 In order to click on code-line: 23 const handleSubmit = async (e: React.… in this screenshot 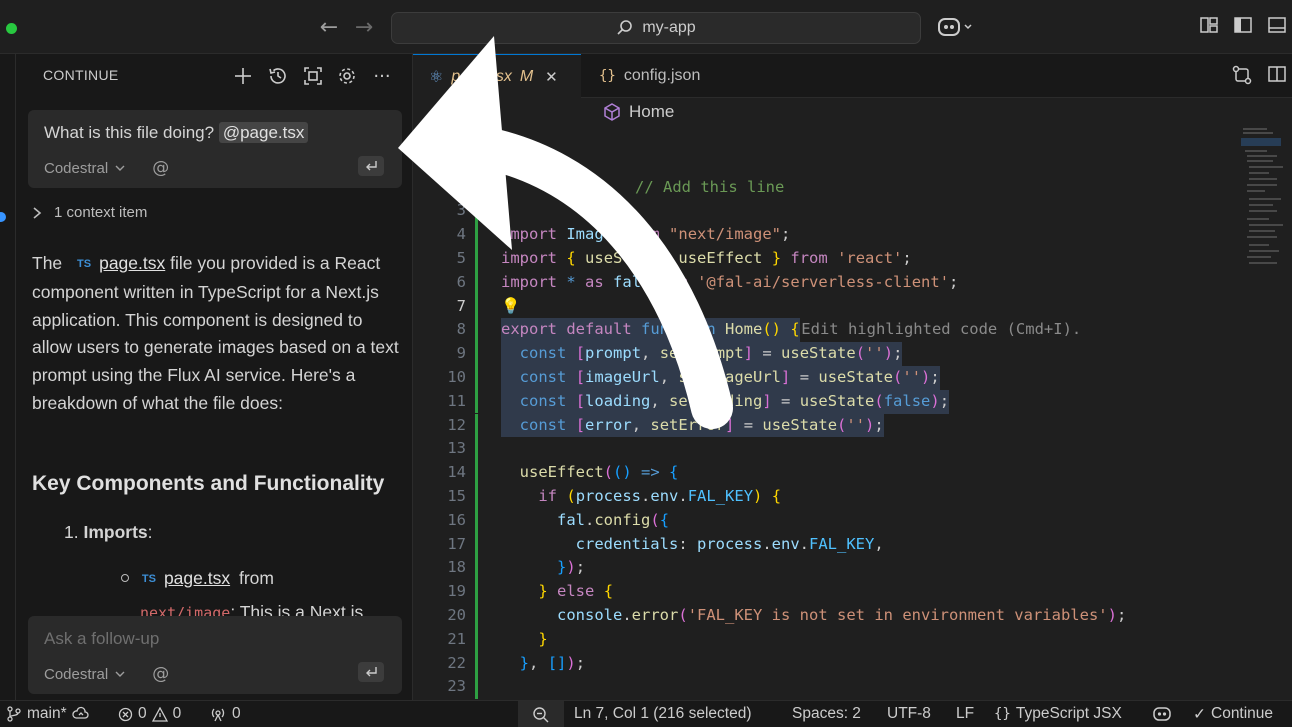, I will do `click(852, 673)`.